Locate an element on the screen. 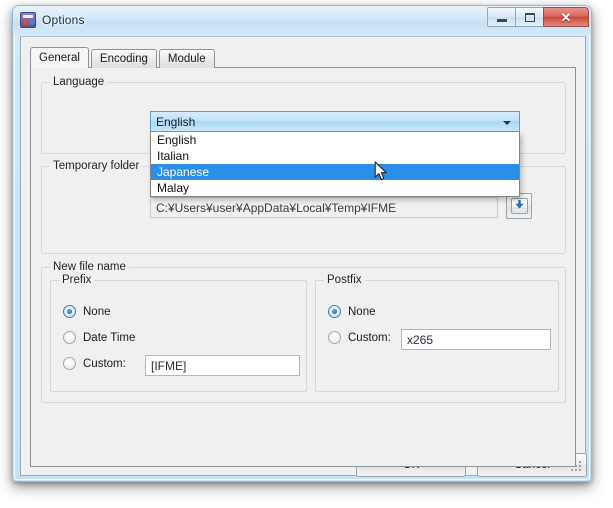  new-file-name-group-label: New file name is located at coordinates (89, 267).